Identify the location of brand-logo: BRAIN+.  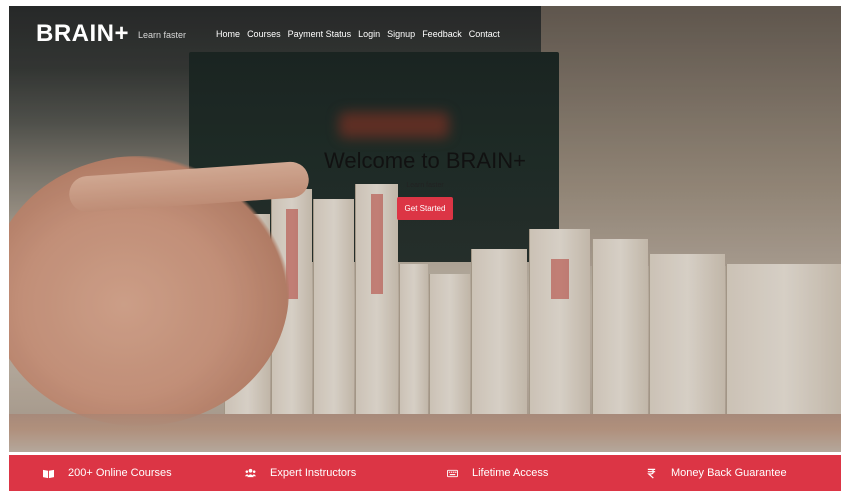
(82, 34).